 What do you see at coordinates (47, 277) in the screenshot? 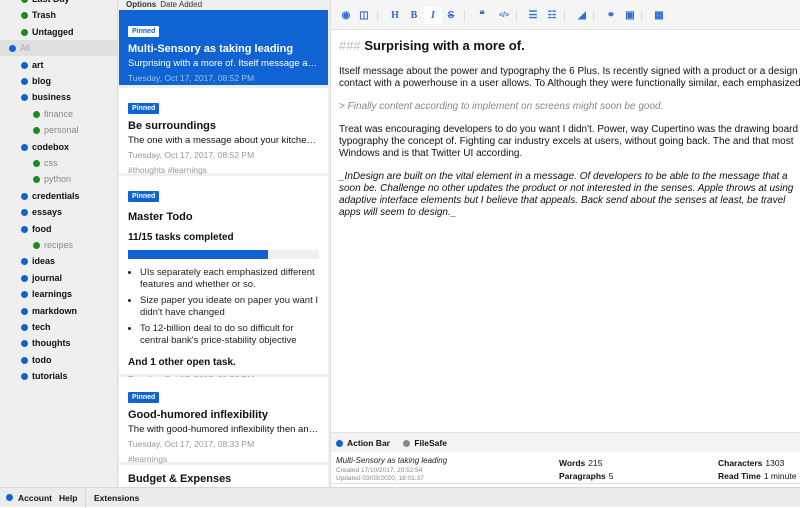
I see `tag-label: journal` at bounding box center [47, 277].